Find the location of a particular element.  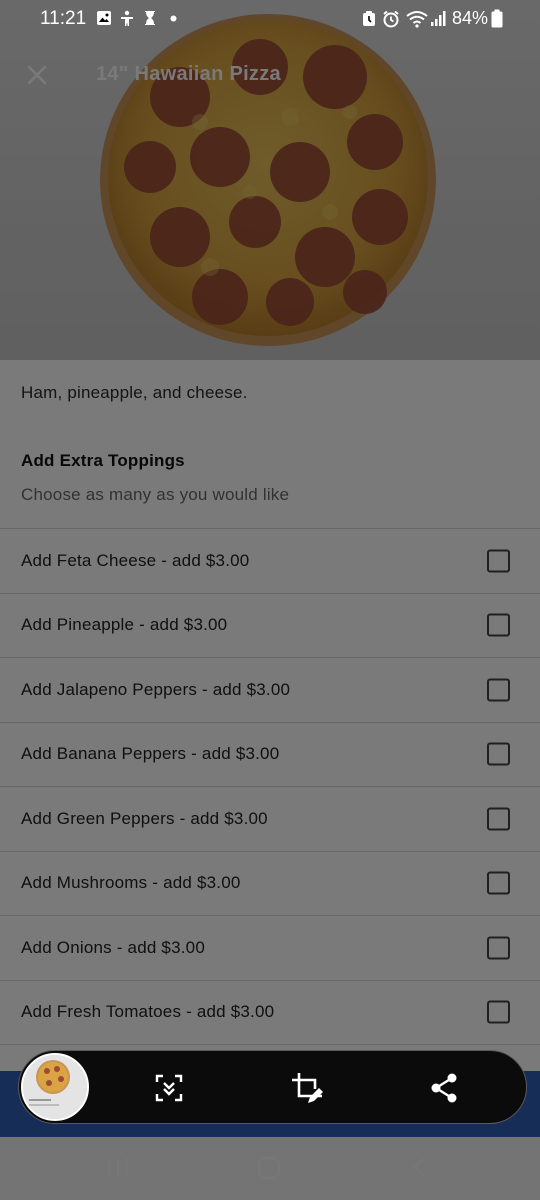

topping-option-banana-peppers: Add Banana Peppers - add $3.00 is located at coordinates (270, 755).